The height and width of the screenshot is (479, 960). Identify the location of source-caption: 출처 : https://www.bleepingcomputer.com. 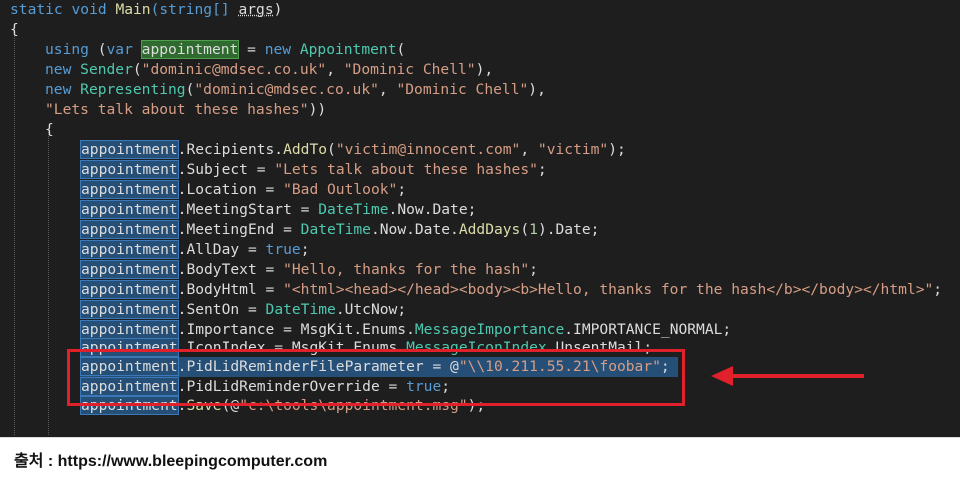
(171, 461).